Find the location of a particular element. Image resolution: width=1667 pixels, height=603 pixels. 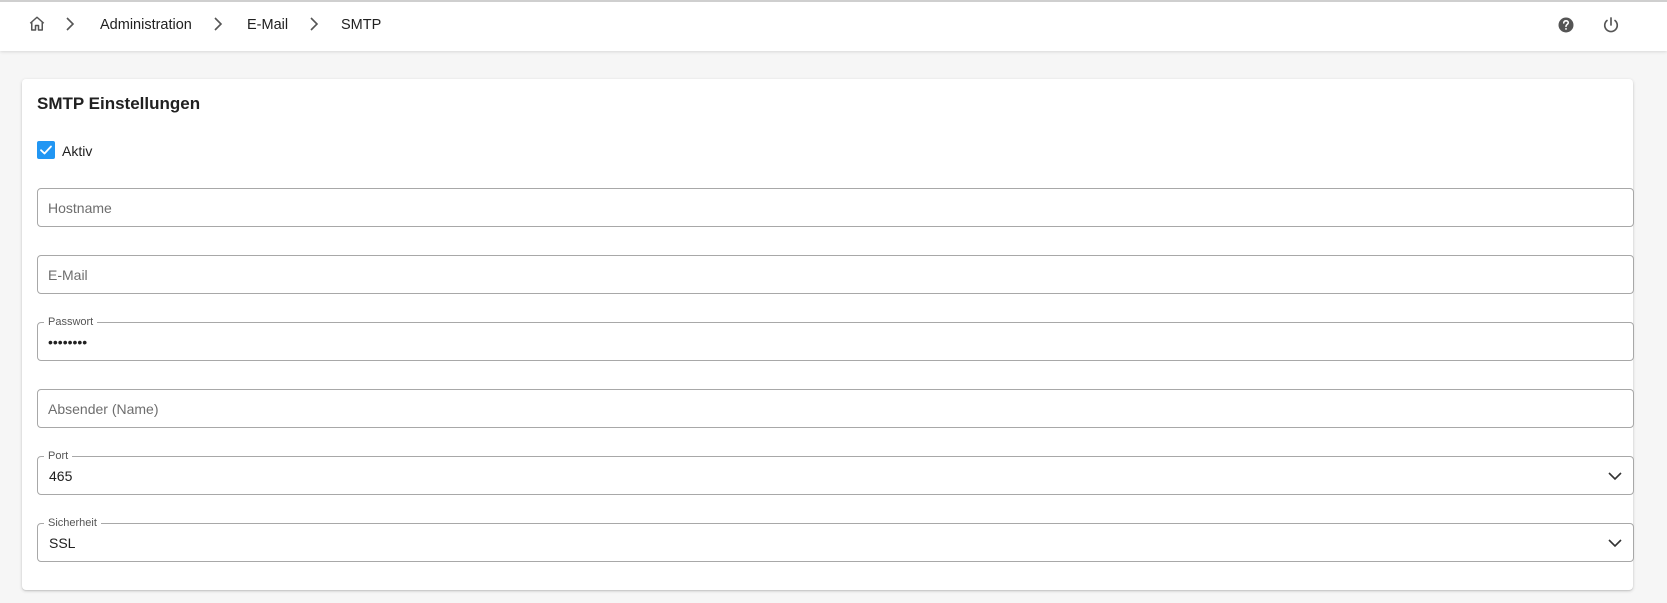

check-icon is located at coordinates (46, 150).